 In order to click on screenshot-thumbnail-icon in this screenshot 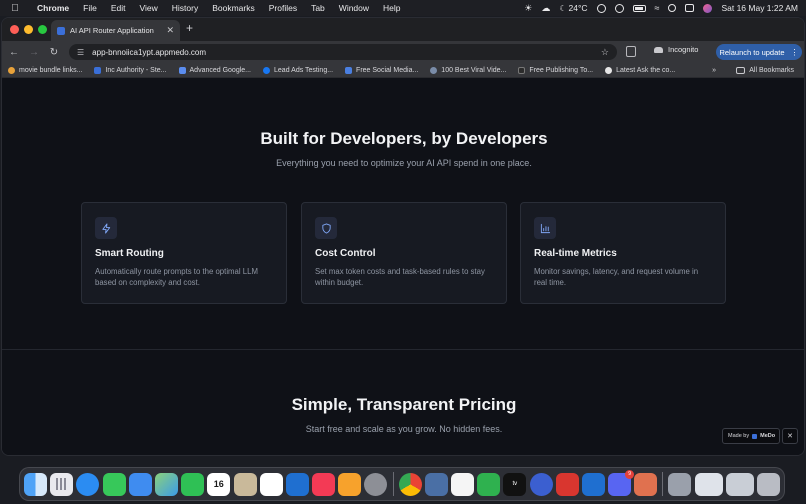, I will do `click(739, 484)`.